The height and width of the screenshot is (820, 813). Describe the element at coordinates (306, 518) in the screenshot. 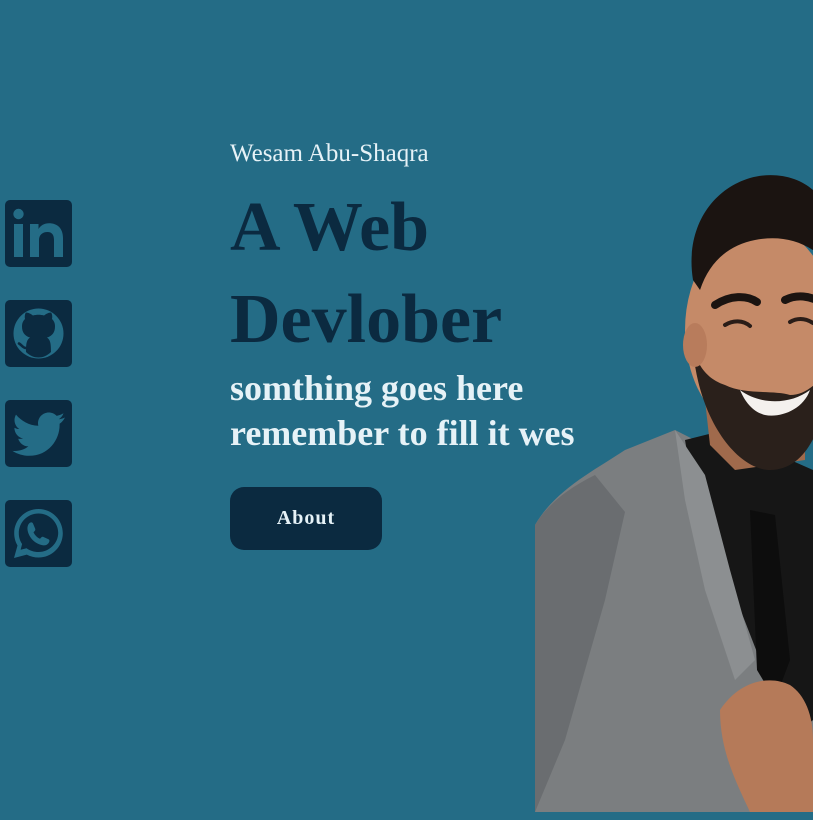

I see `about-button: About` at that location.